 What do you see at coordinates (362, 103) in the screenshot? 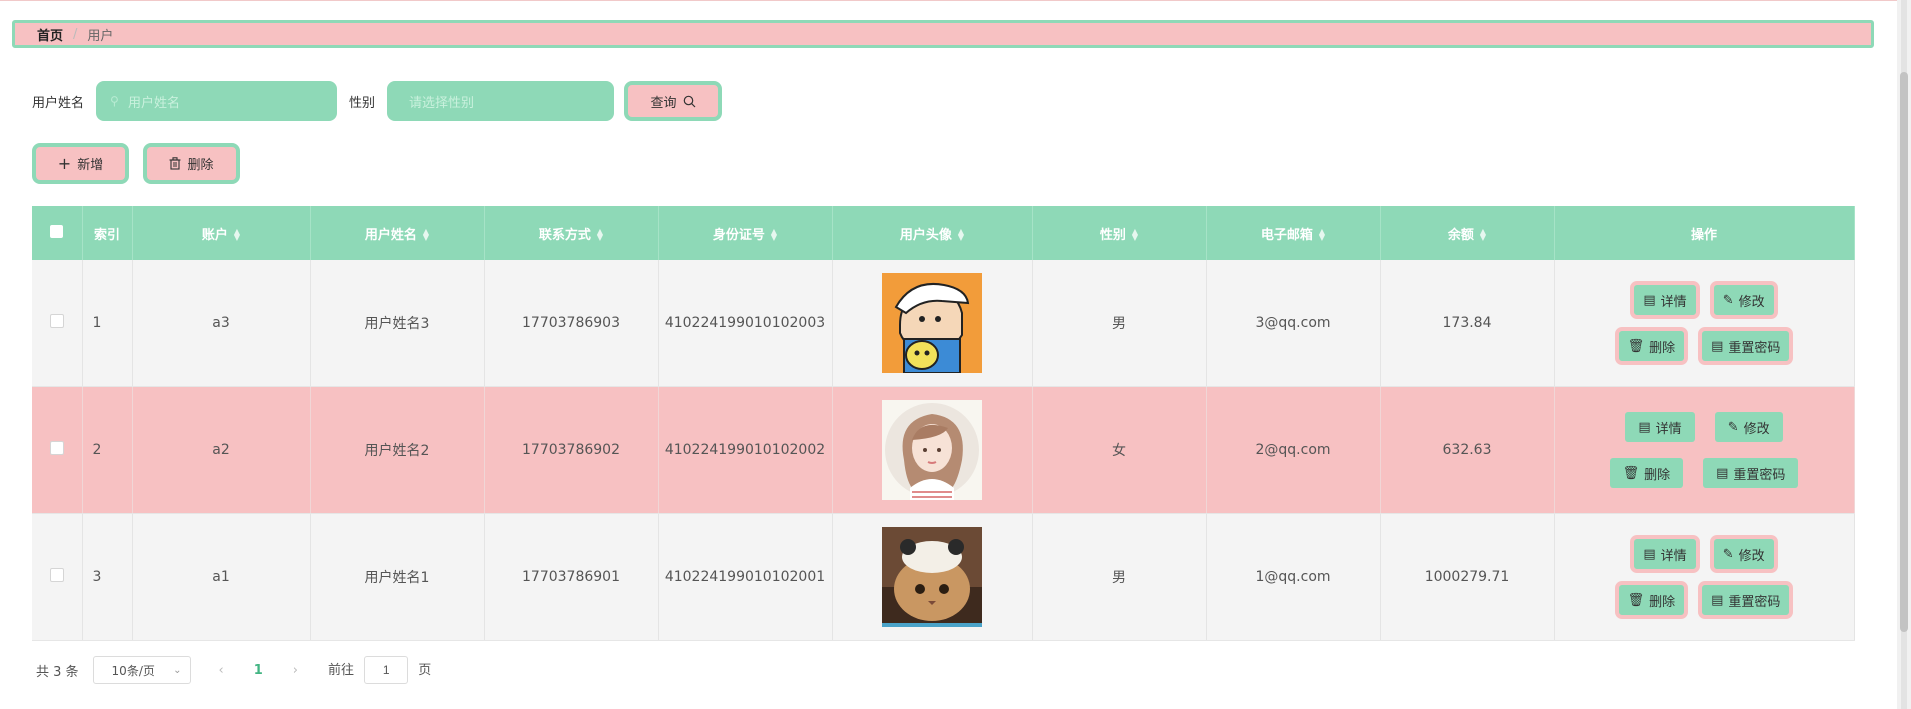
I see `gender-label: 性别` at bounding box center [362, 103].